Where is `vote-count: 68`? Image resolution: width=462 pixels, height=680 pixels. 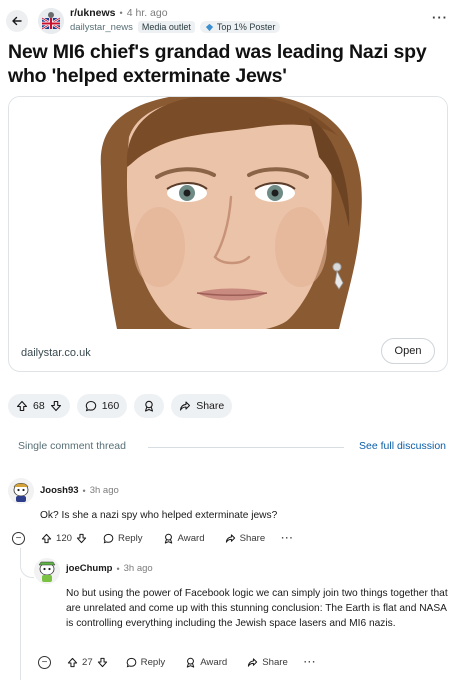
vote-count: 68 is located at coordinates (39, 406).